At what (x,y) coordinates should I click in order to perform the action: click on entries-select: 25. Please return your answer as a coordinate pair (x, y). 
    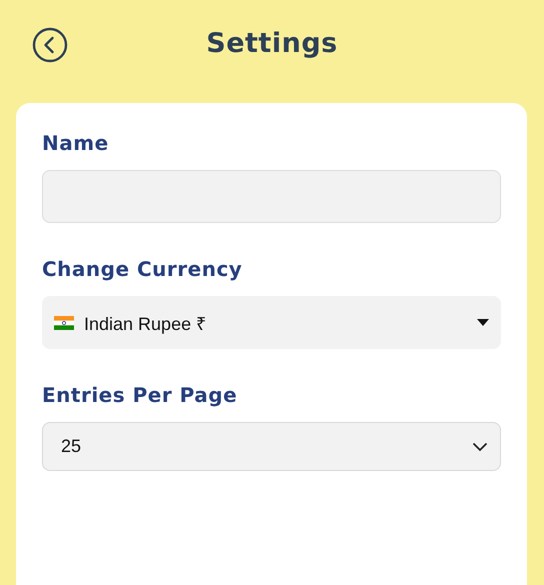
    Looking at the image, I should click on (271, 446).